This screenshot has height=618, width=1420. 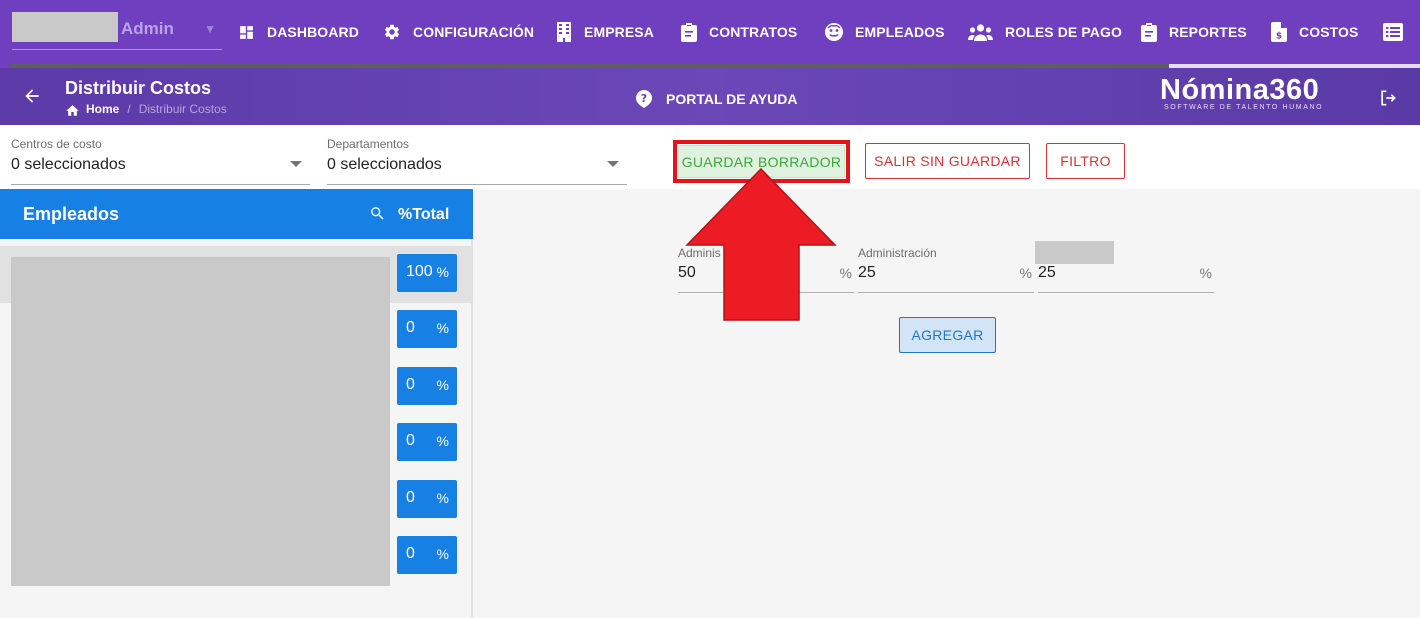 What do you see at coordinates (210, 29) in the screenshot?
I see `chevron-down-icon: ▼` at bounding box center [210, 29].